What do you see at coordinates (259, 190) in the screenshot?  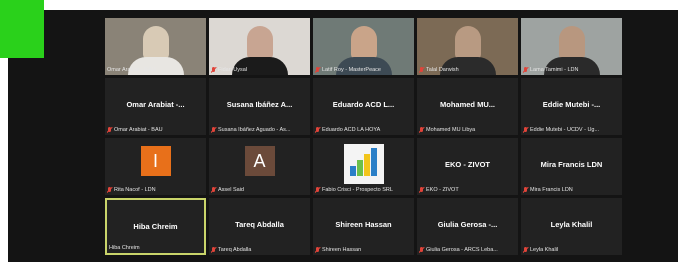 I see `participant-name-label: Assel Said` at bounding box center [259, 190].